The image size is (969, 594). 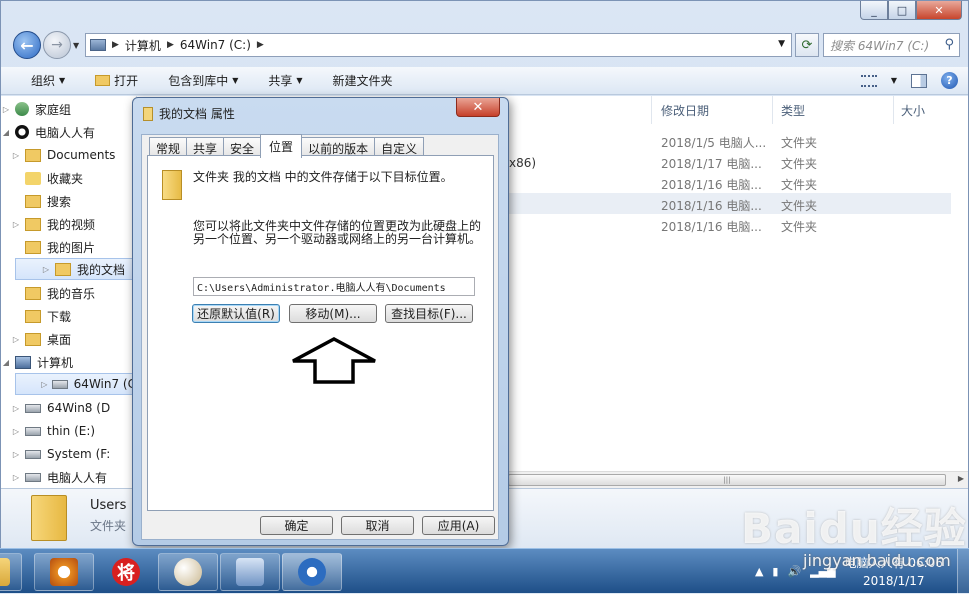 I want to click on nav-item-label: thin (E:), so click(x=71, y=431).